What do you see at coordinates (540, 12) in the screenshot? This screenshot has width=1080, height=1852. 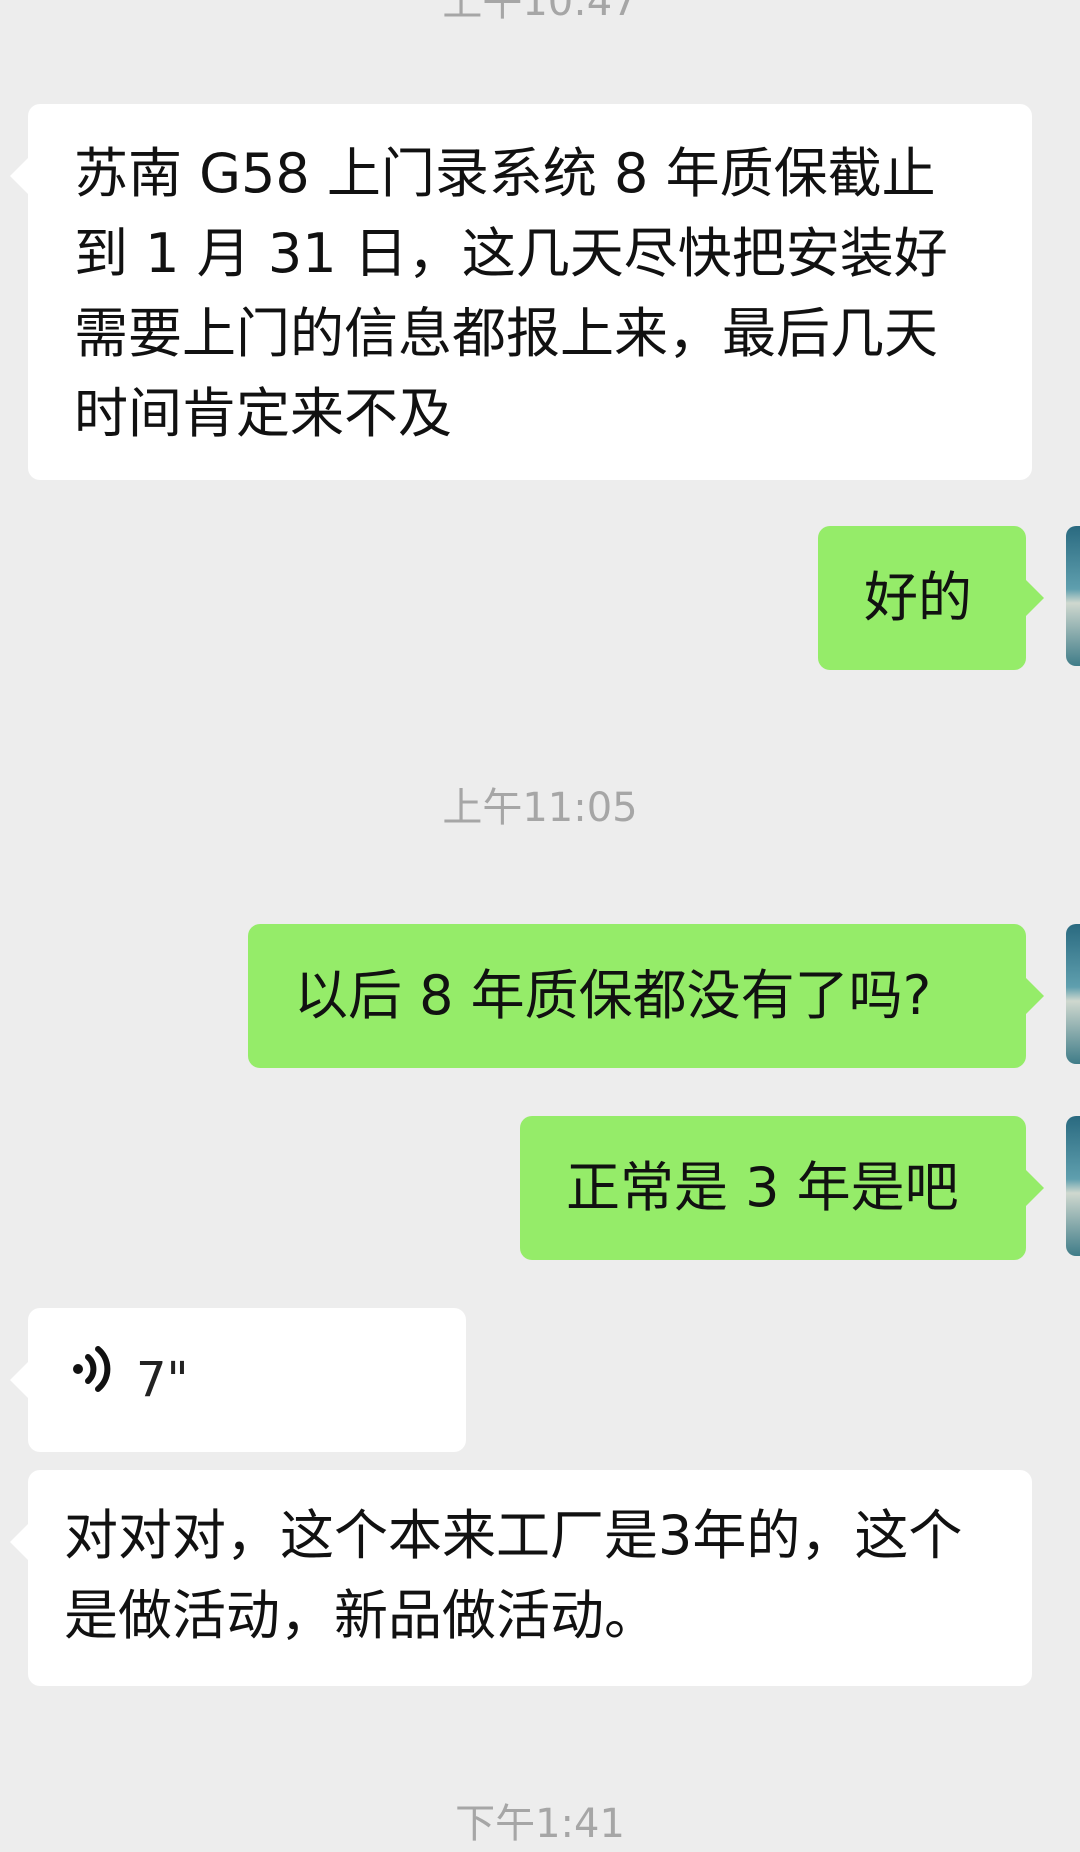 I see `timestamp-top: 上午10:47` at bounding box center [540, 12].